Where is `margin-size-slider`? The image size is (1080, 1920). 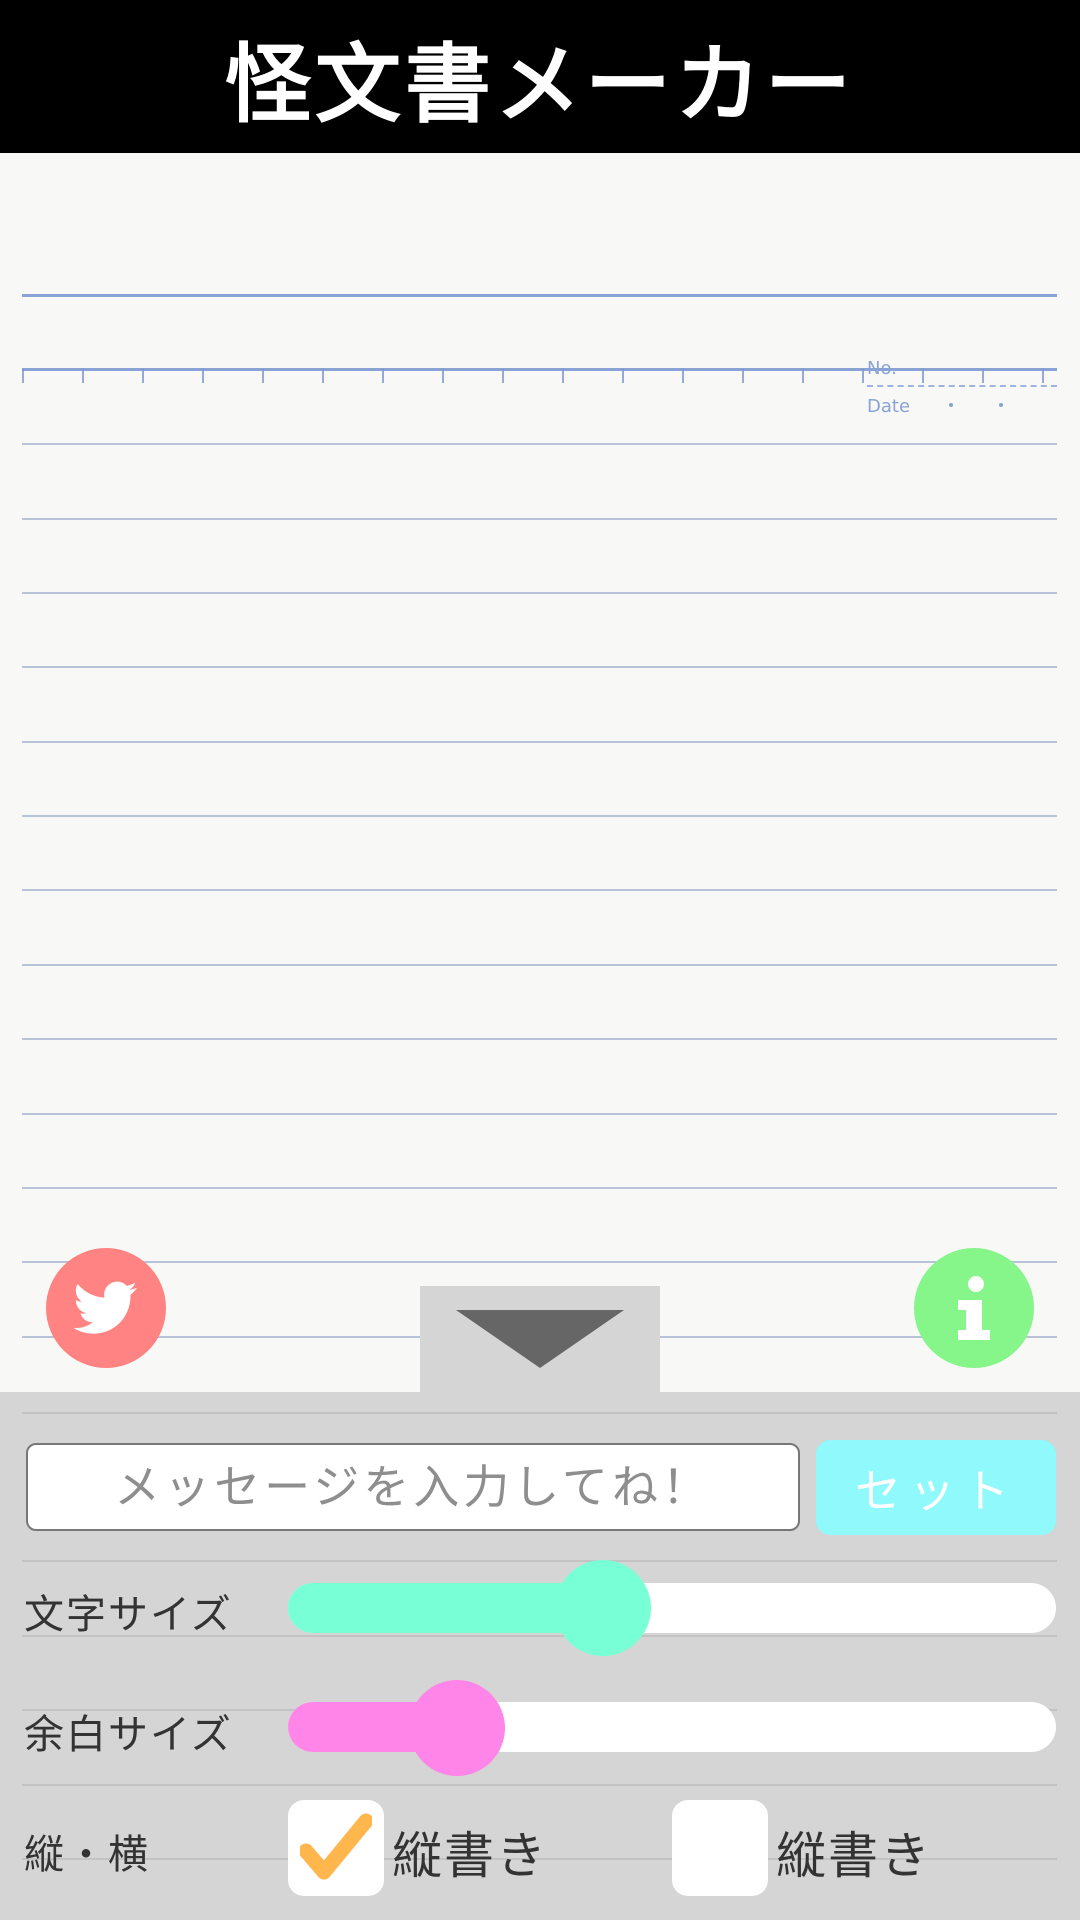
margin-size-slider is located at coordinates (672, 1727).